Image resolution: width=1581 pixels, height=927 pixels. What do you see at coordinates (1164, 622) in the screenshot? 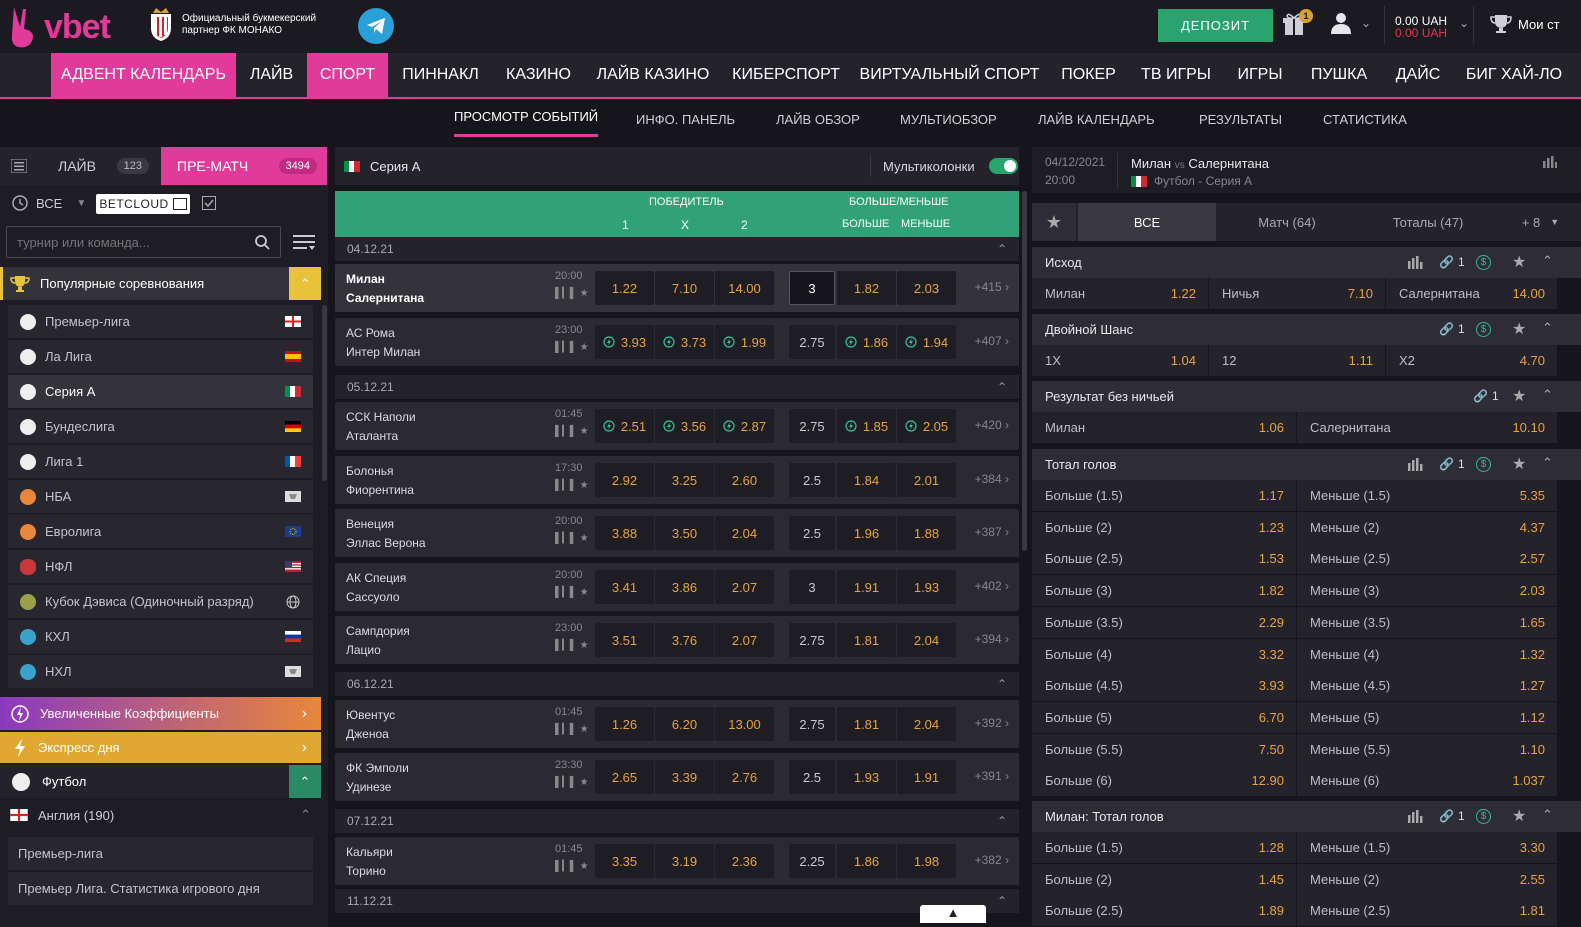
I see `outcome-cell: Больше (3.5) 2.29` at bounding box center [1164, 622].